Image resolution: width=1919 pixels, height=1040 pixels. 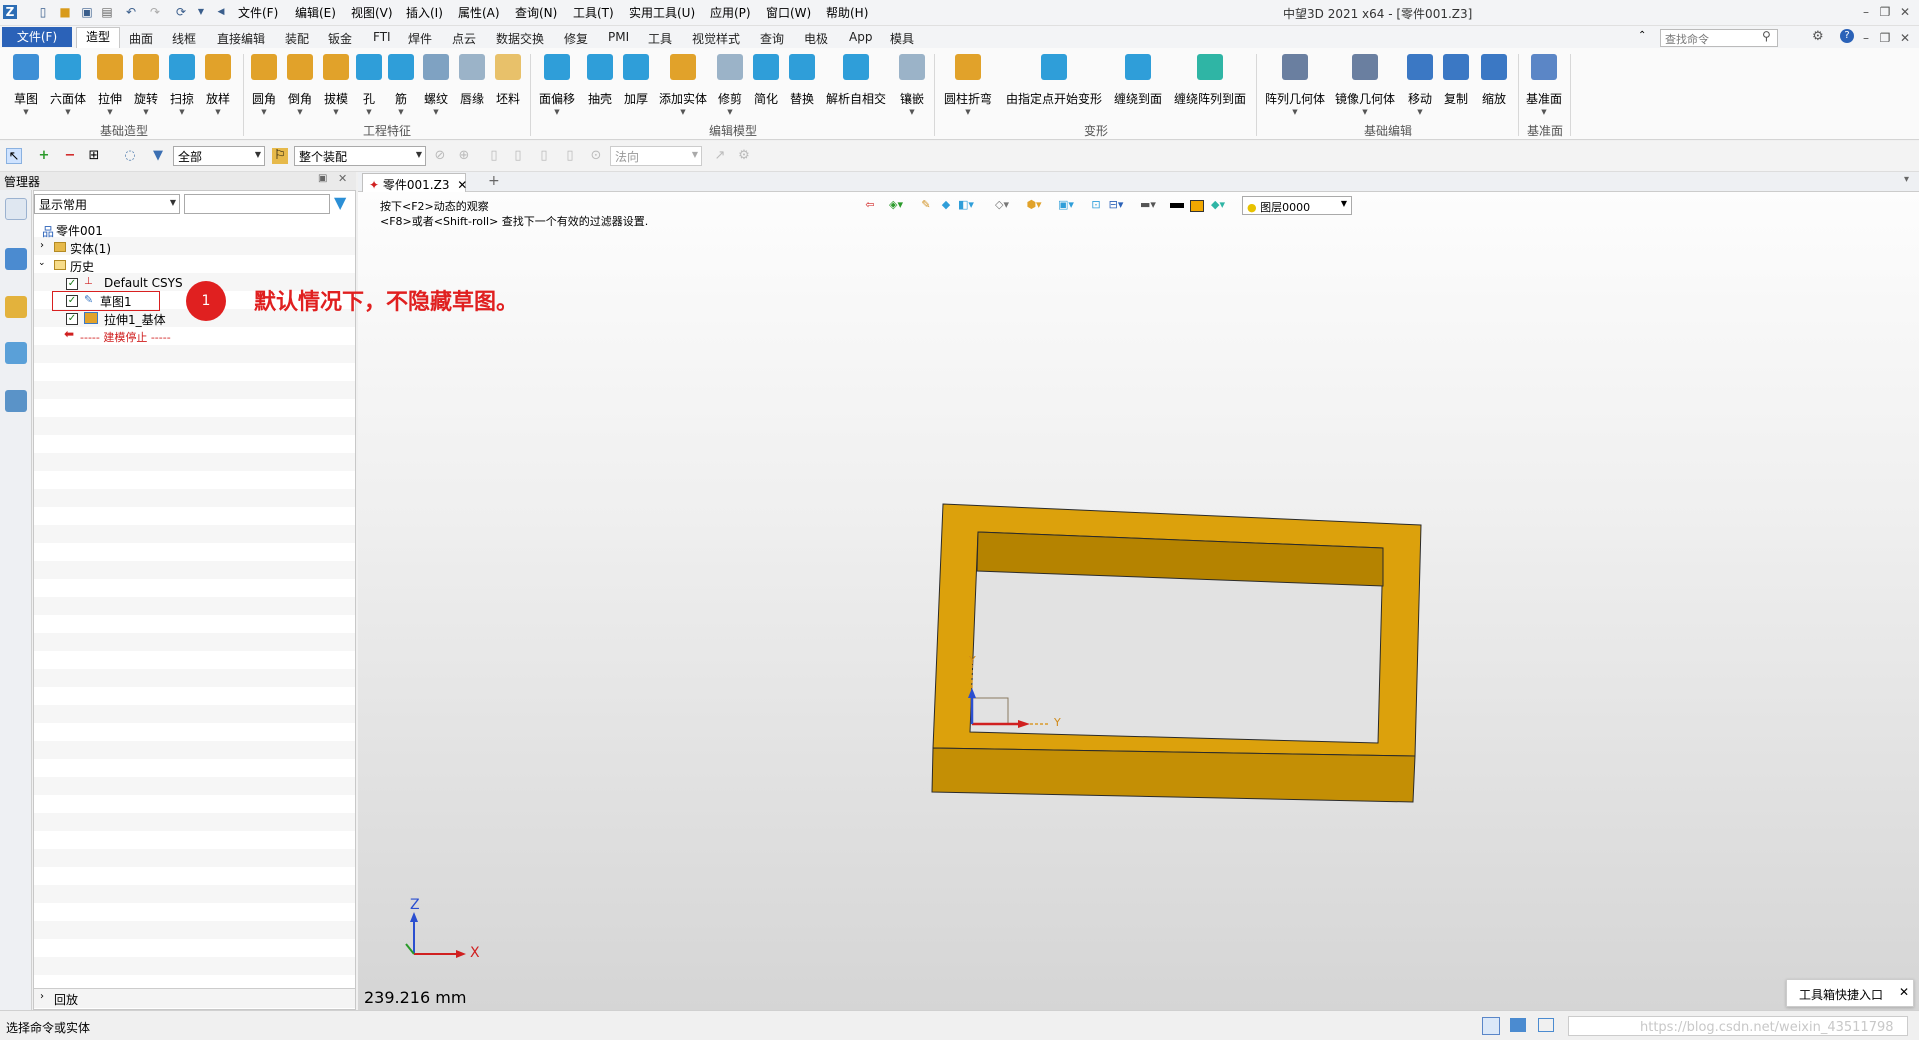 I want to click on close-toolbox-icon: ✕, so click(x=1904, y=992).